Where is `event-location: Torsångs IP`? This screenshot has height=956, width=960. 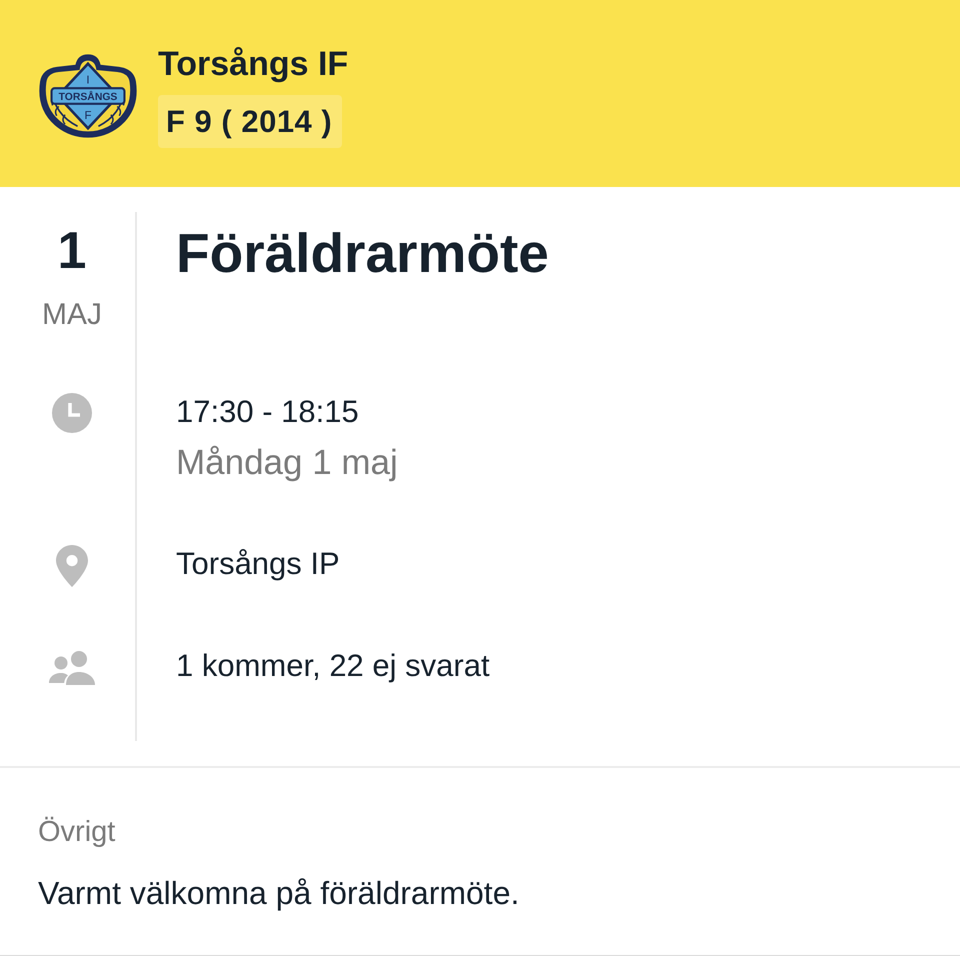
event-location: Torsångs IP is located at coordinates (258, 564).